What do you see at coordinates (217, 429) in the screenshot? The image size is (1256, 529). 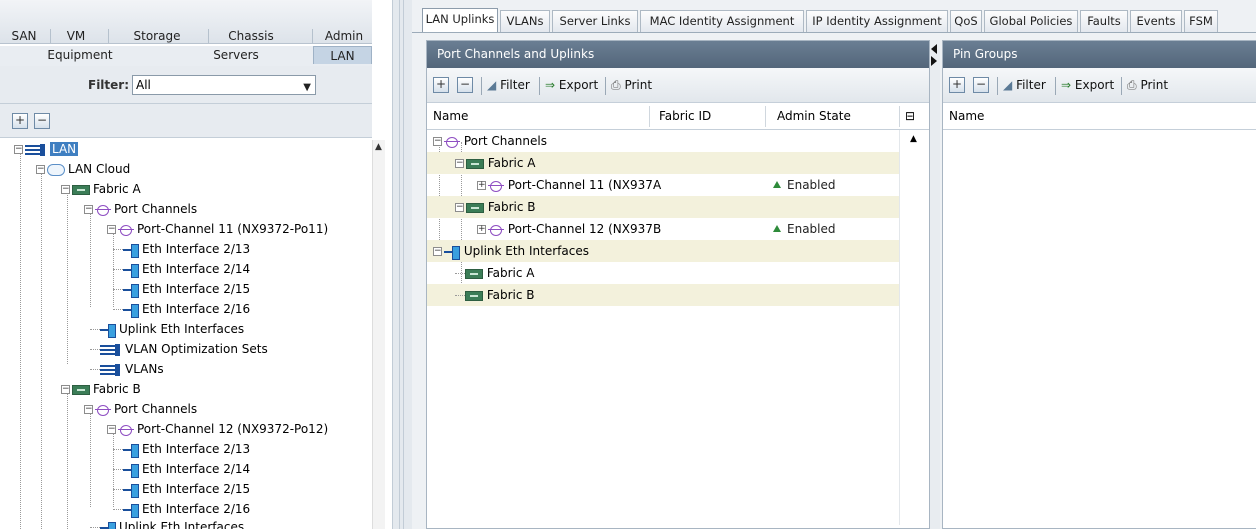 I see `tree-node-port-channel-12: − Port-Channel 12 (NX9372-Po12)` at bounding box center [217, 429].